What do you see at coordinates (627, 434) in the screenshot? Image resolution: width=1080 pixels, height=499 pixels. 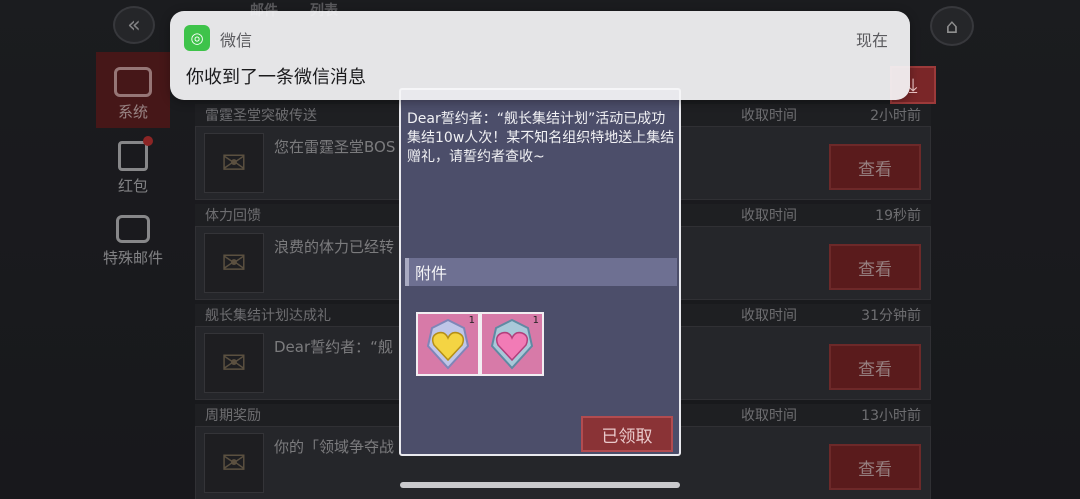 I see `claimed-button: 已领取` at bounding box center [627, 434].